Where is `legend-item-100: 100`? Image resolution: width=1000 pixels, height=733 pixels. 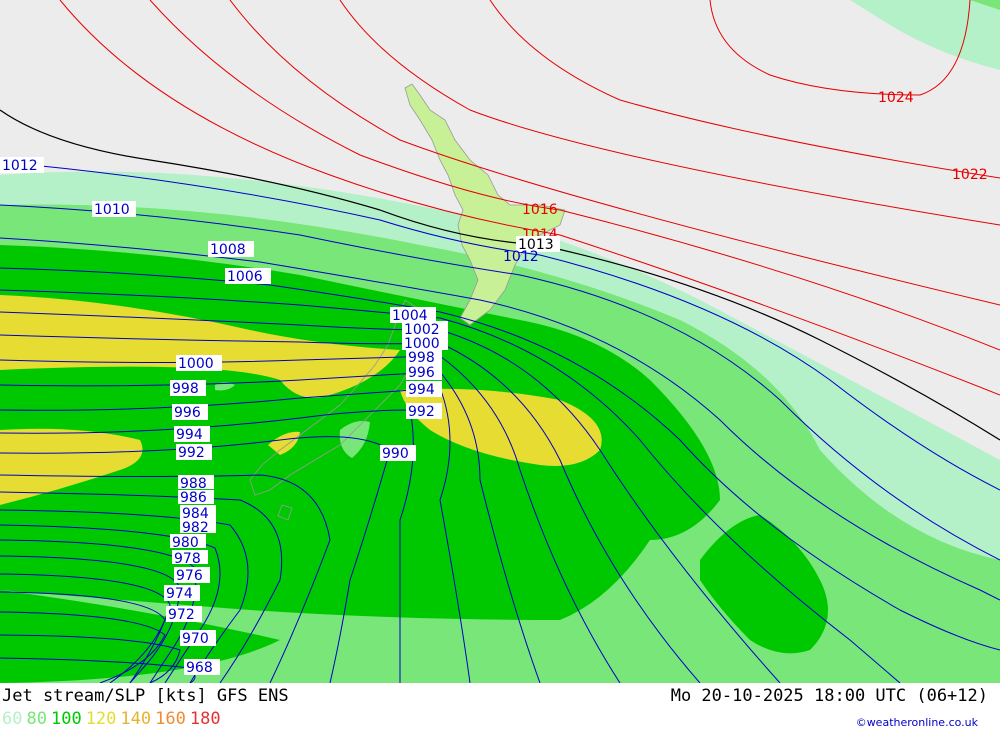 legend-item-100: 100 is located at coordinates (66, 719).